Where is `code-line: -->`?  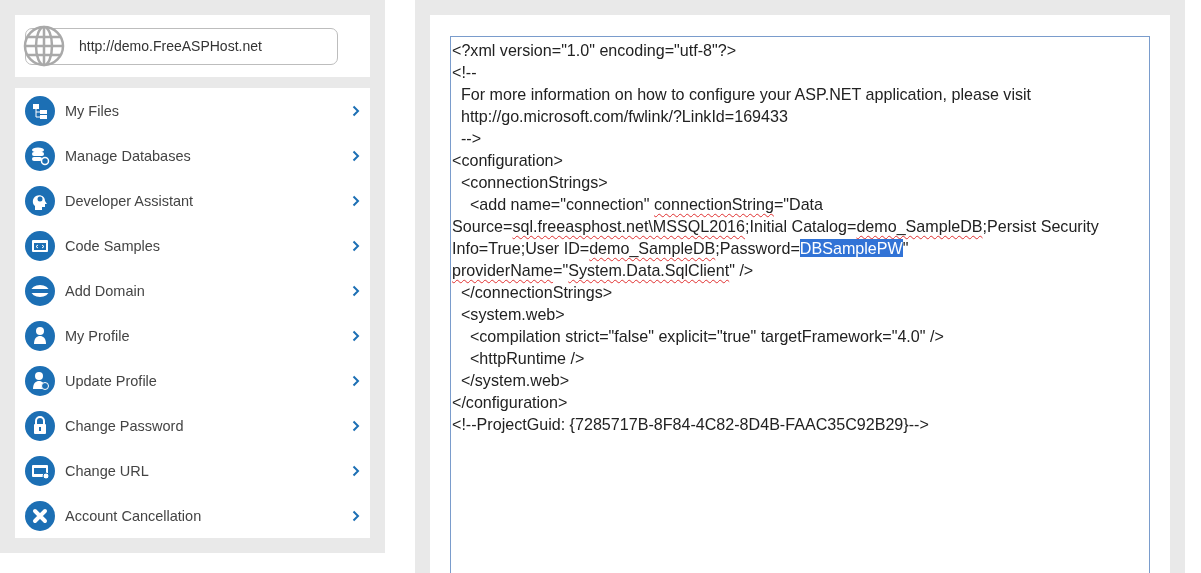 code-line: --> is located at coordinates (471, 138).